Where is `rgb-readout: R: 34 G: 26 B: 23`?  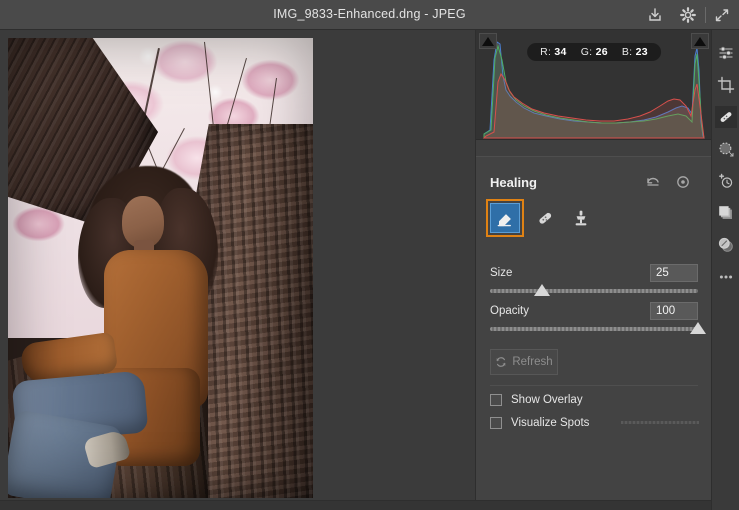
rgb-readout: R: 34 G: 26 B: 23 is located at coordinates (594, 52).